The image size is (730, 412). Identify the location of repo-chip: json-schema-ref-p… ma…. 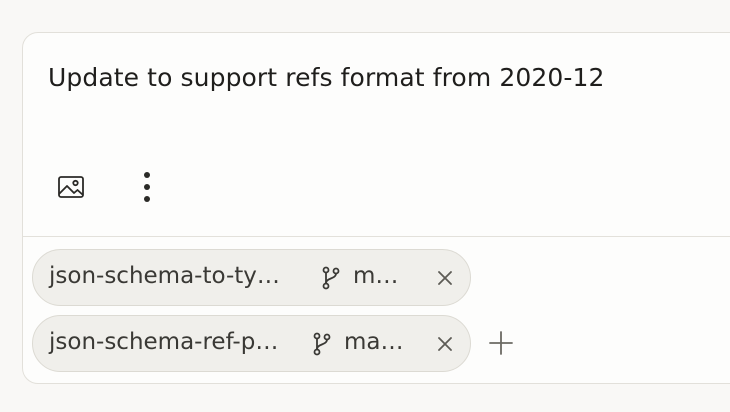
(251, 343).